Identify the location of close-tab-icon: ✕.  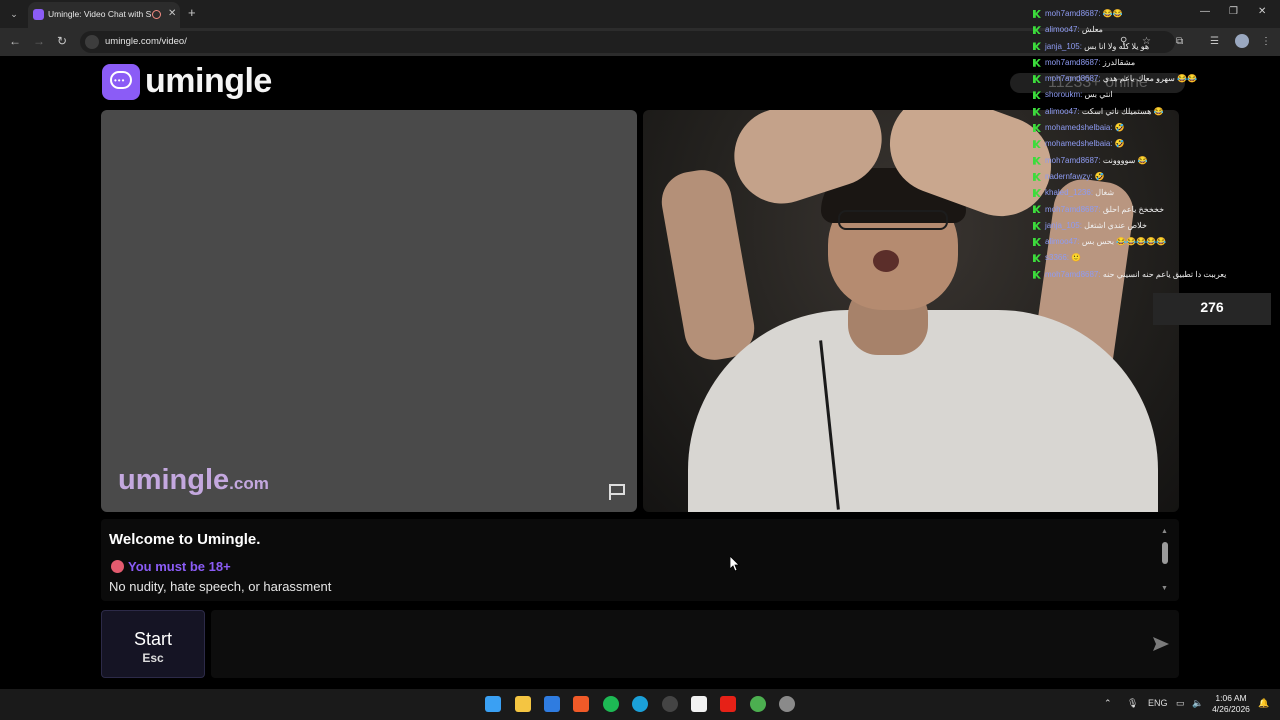
(172, 13).